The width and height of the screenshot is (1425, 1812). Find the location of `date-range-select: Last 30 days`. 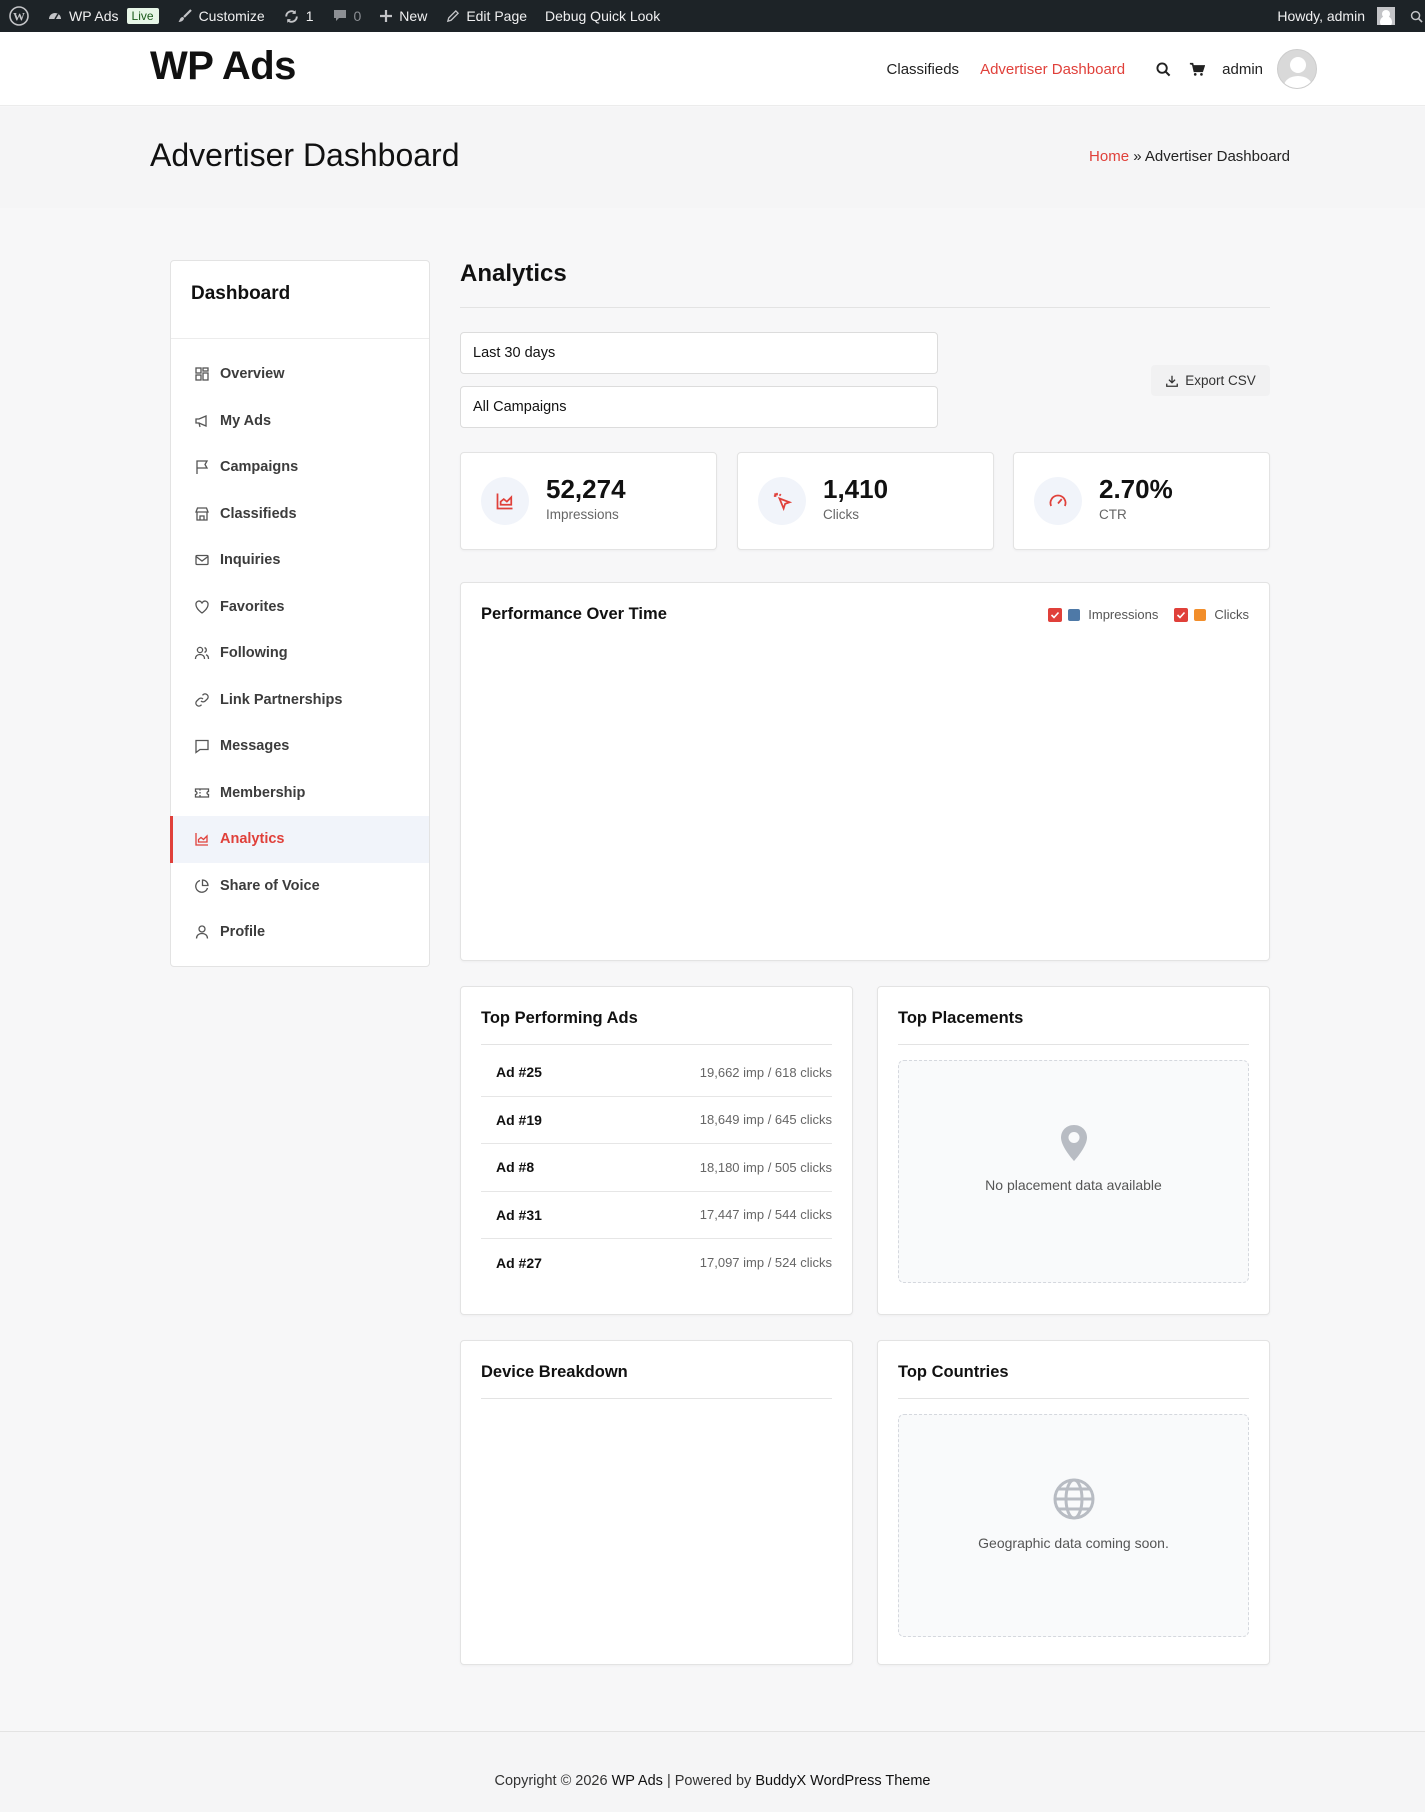

date-range-select: Last 30 days is located at coordinates (699, 353).